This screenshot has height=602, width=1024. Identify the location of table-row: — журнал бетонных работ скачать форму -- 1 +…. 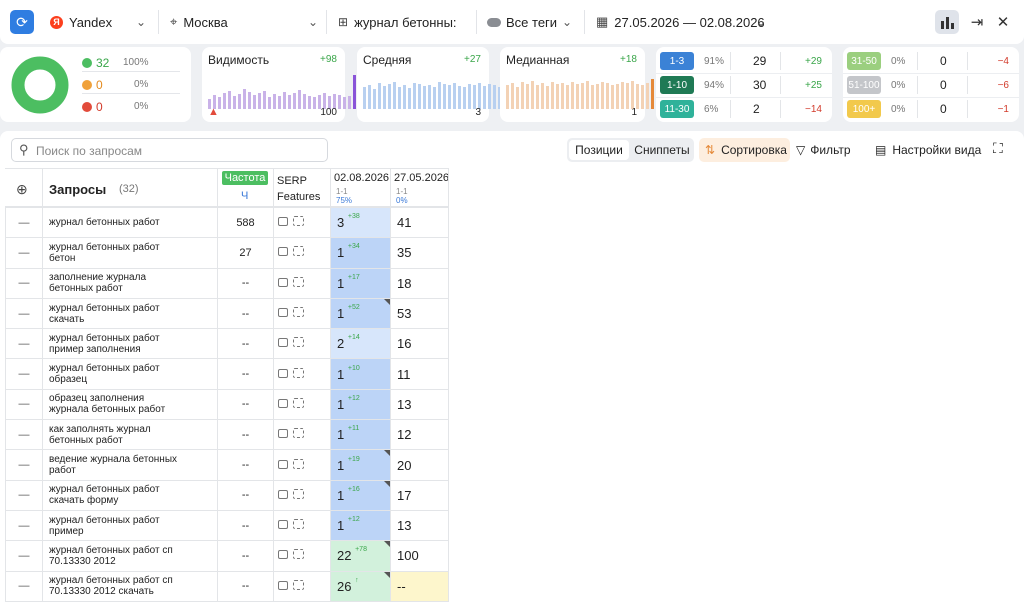
(227, 495).